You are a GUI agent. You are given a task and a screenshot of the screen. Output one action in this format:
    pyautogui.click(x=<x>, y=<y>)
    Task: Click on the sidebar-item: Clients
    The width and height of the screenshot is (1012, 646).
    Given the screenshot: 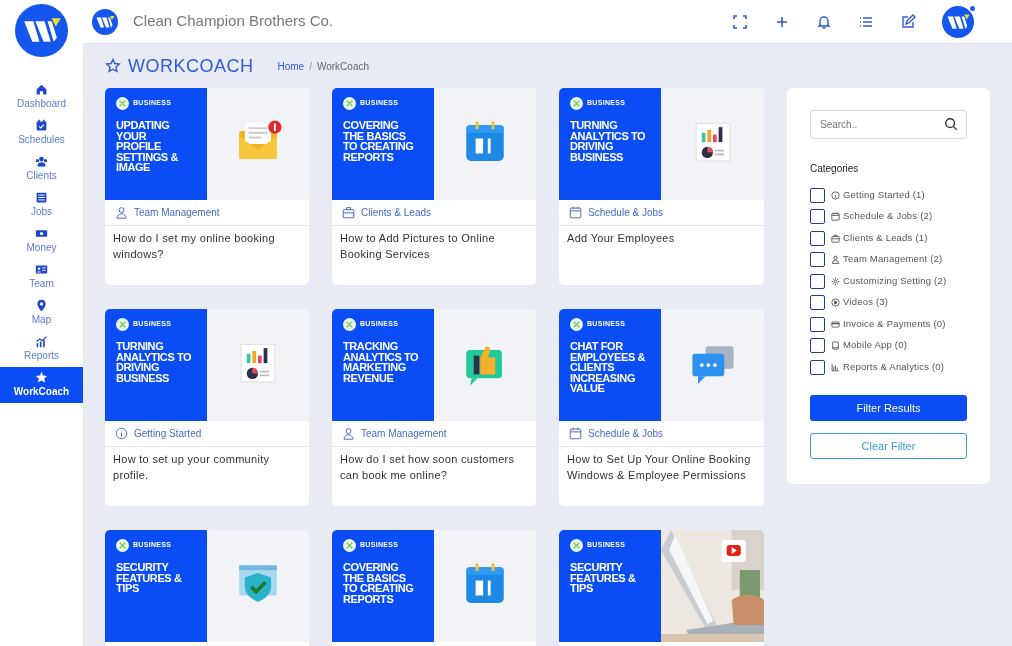 What is the action you would take?
    pyautogui.click(x=41, y=169)
    